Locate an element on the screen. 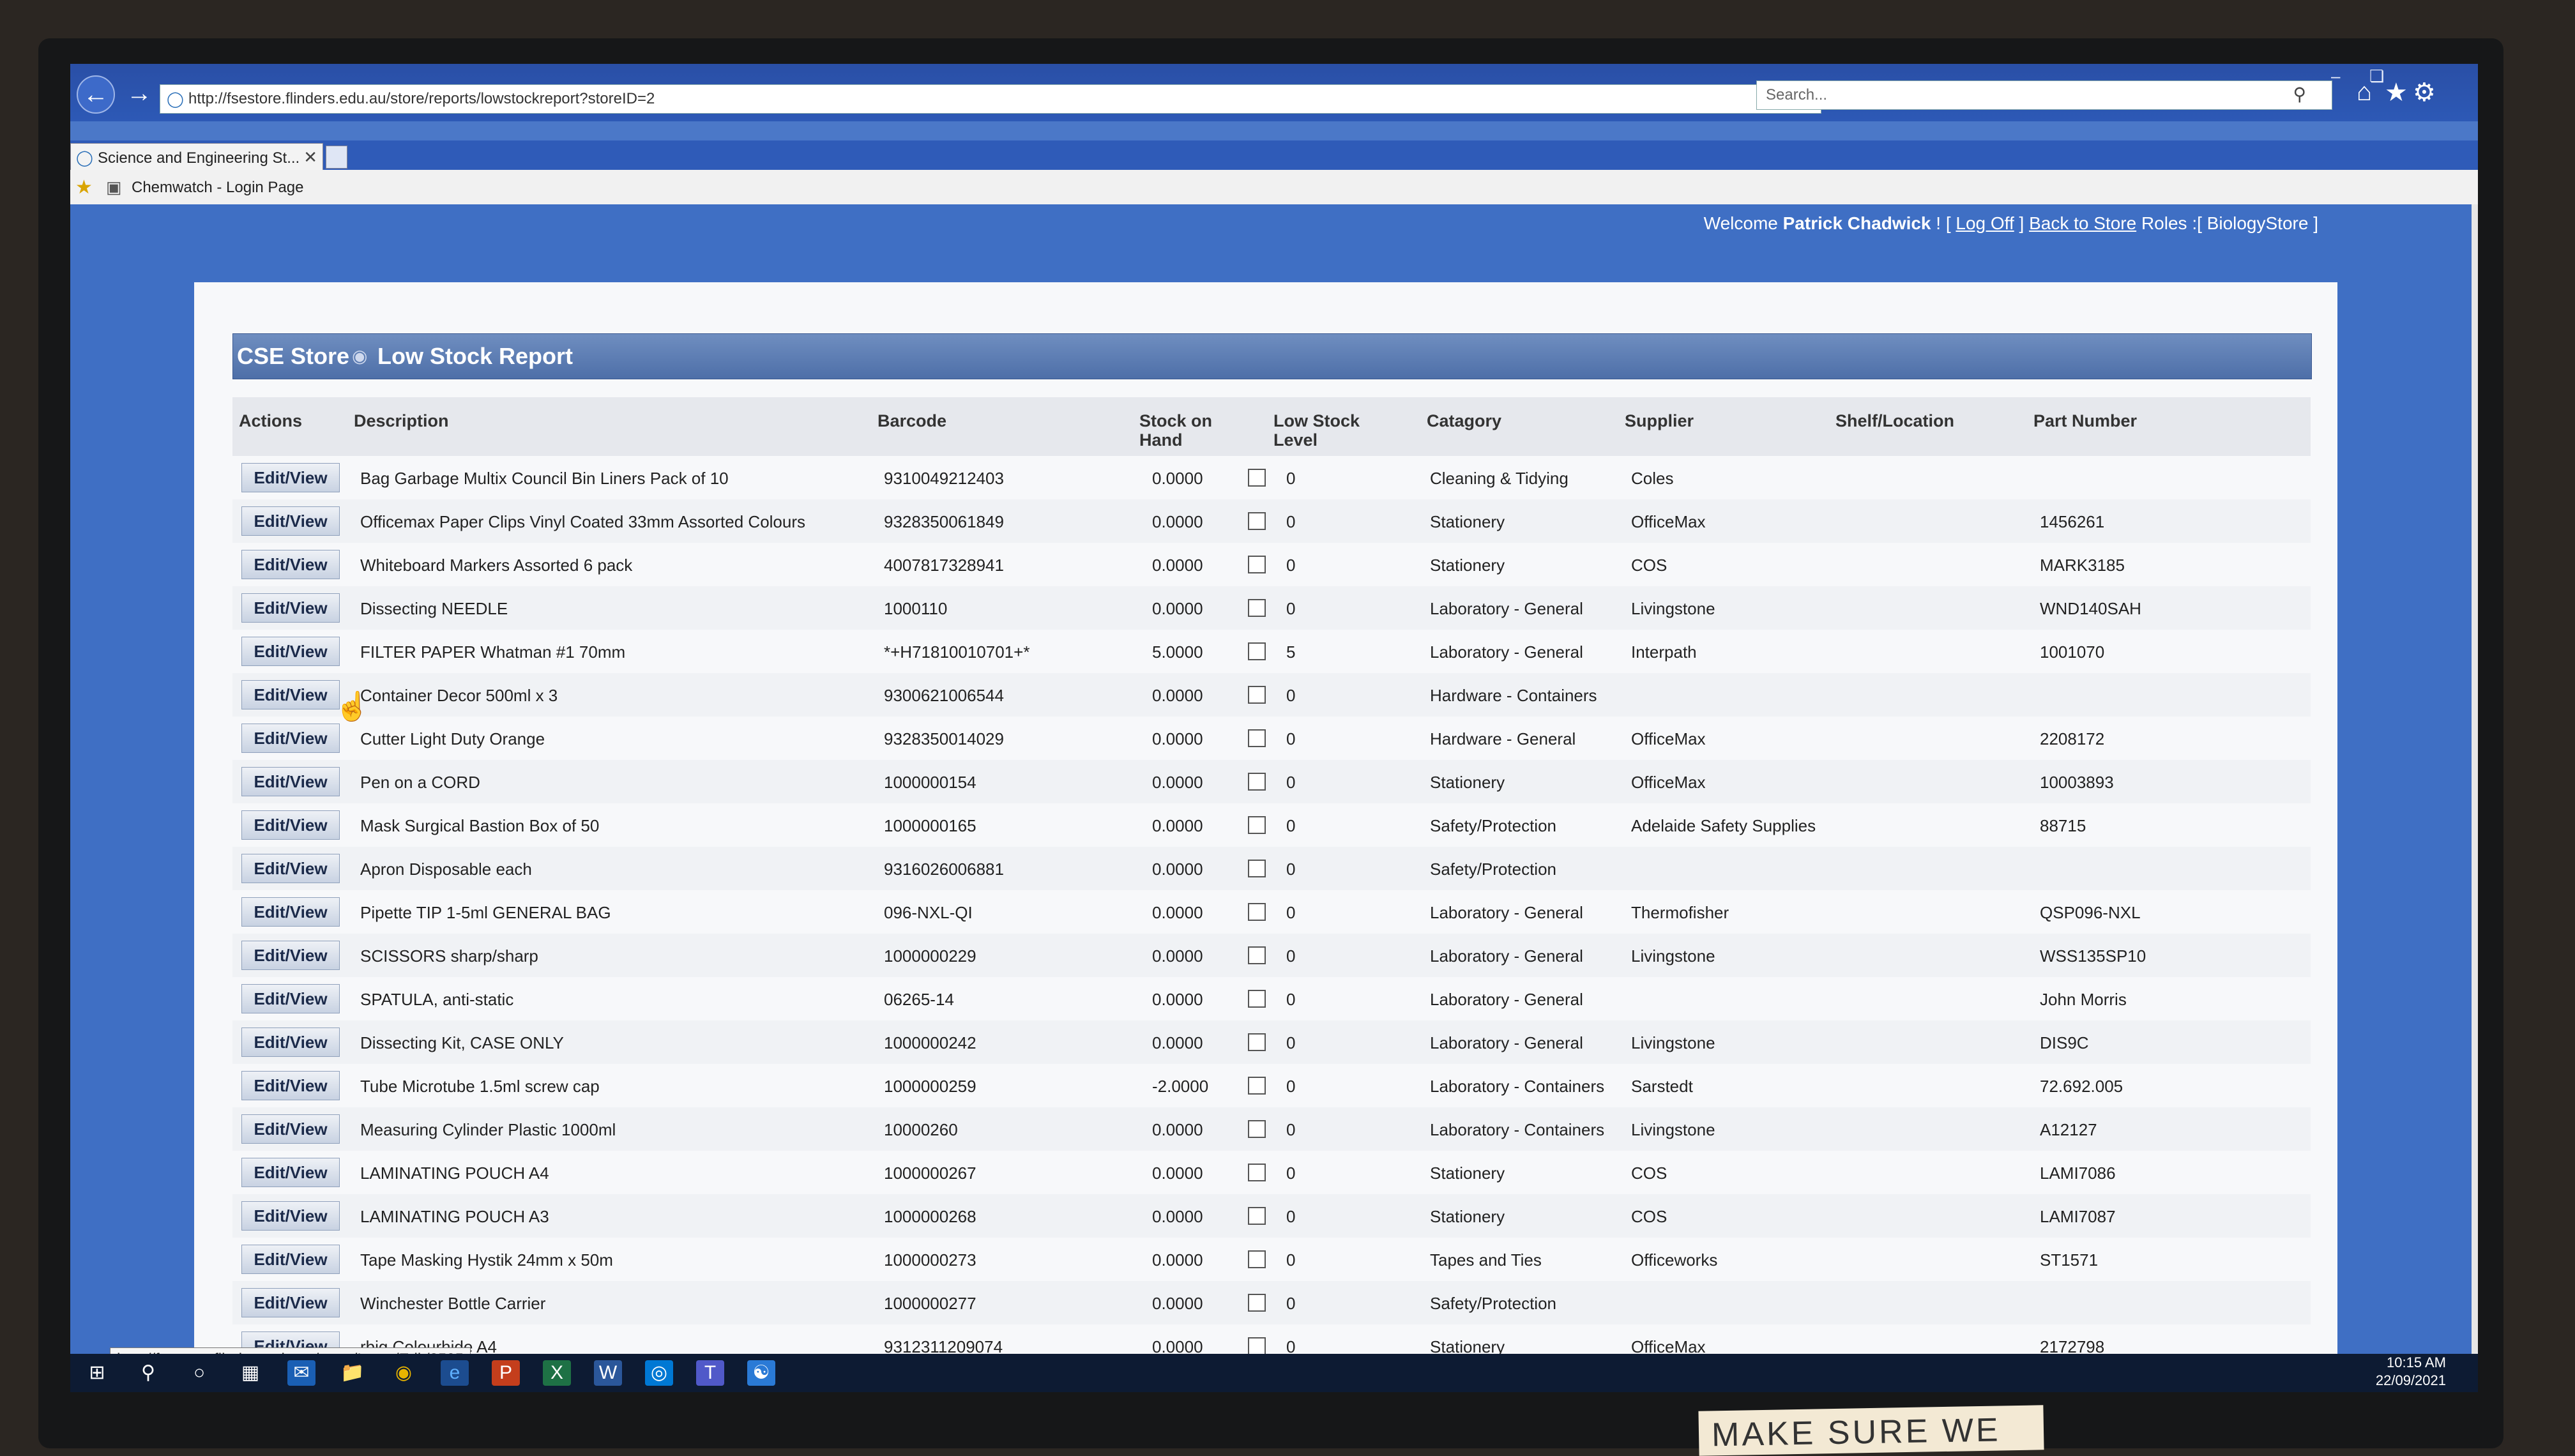 Image resolution: width=2575 pixels, height=1456 pixels. tab-close-icon: ✕ is located at coordinates (310, 157).